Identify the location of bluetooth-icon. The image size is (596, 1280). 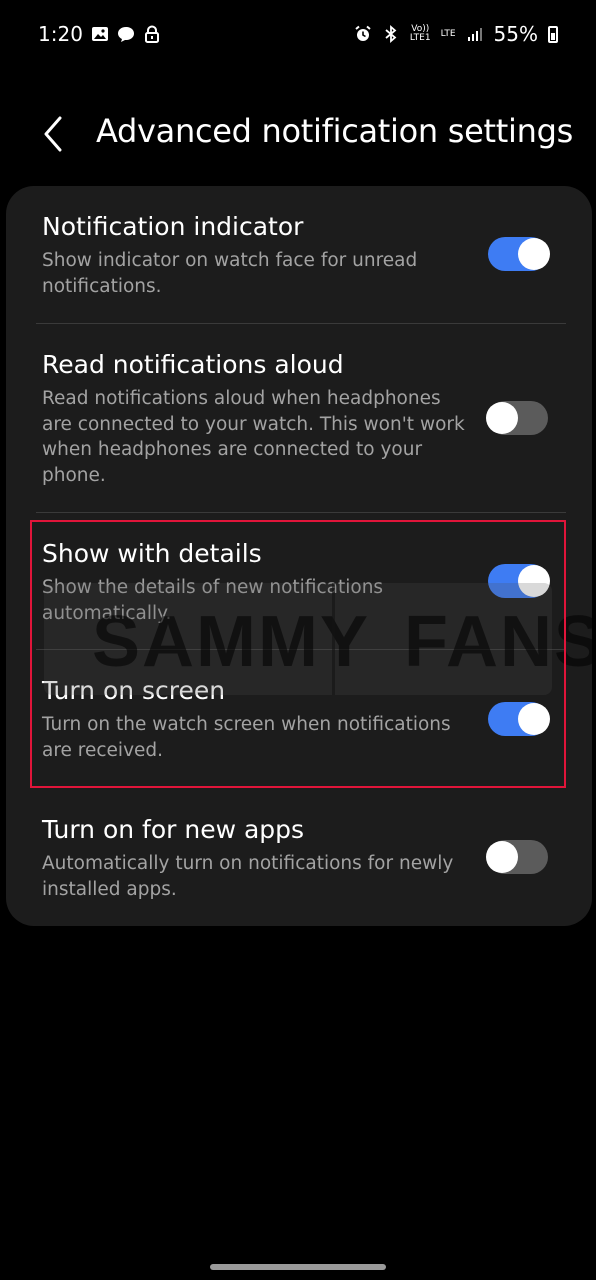
(391, 34).